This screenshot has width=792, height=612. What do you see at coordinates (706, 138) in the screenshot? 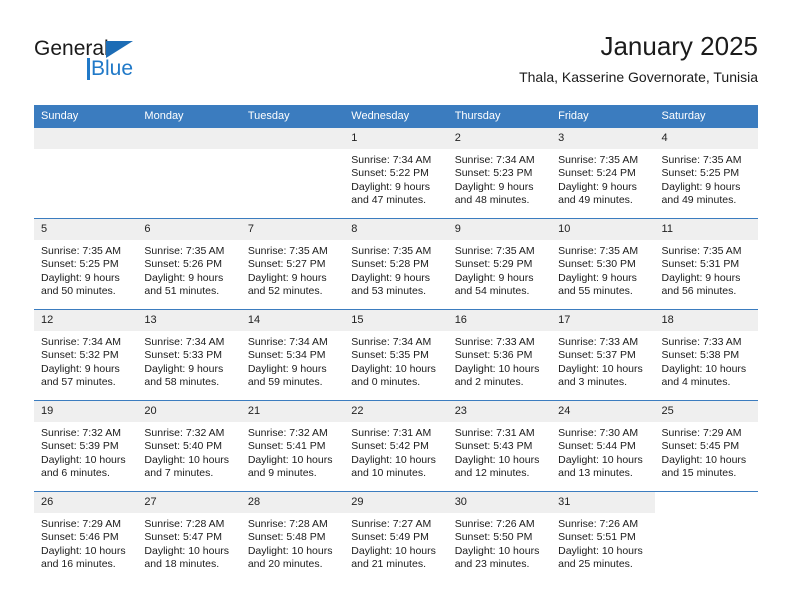
I see `day-number: 4` at bounding box center [706, 138].